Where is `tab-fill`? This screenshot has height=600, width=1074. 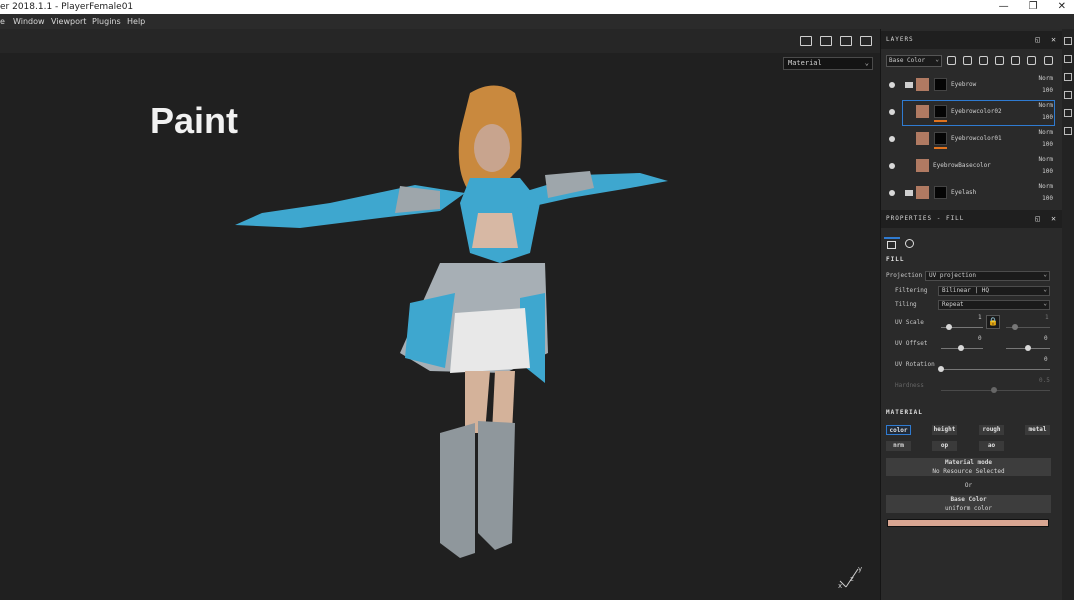 tab-fill is located at coordinates (892, 244).